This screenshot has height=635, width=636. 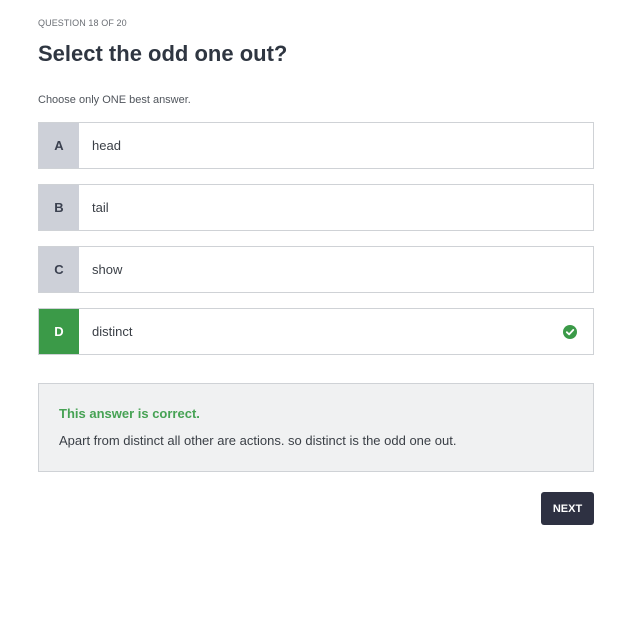 I want to click on option-c: C show, so click(x=316, y=269).